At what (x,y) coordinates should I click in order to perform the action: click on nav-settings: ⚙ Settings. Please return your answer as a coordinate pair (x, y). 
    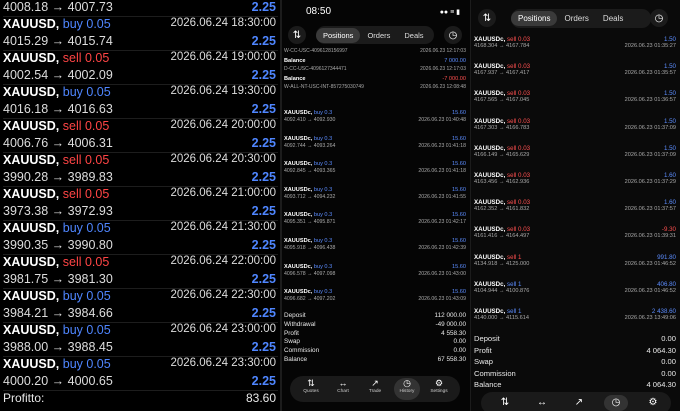
    Looking at the image, I should click on (439, 386).